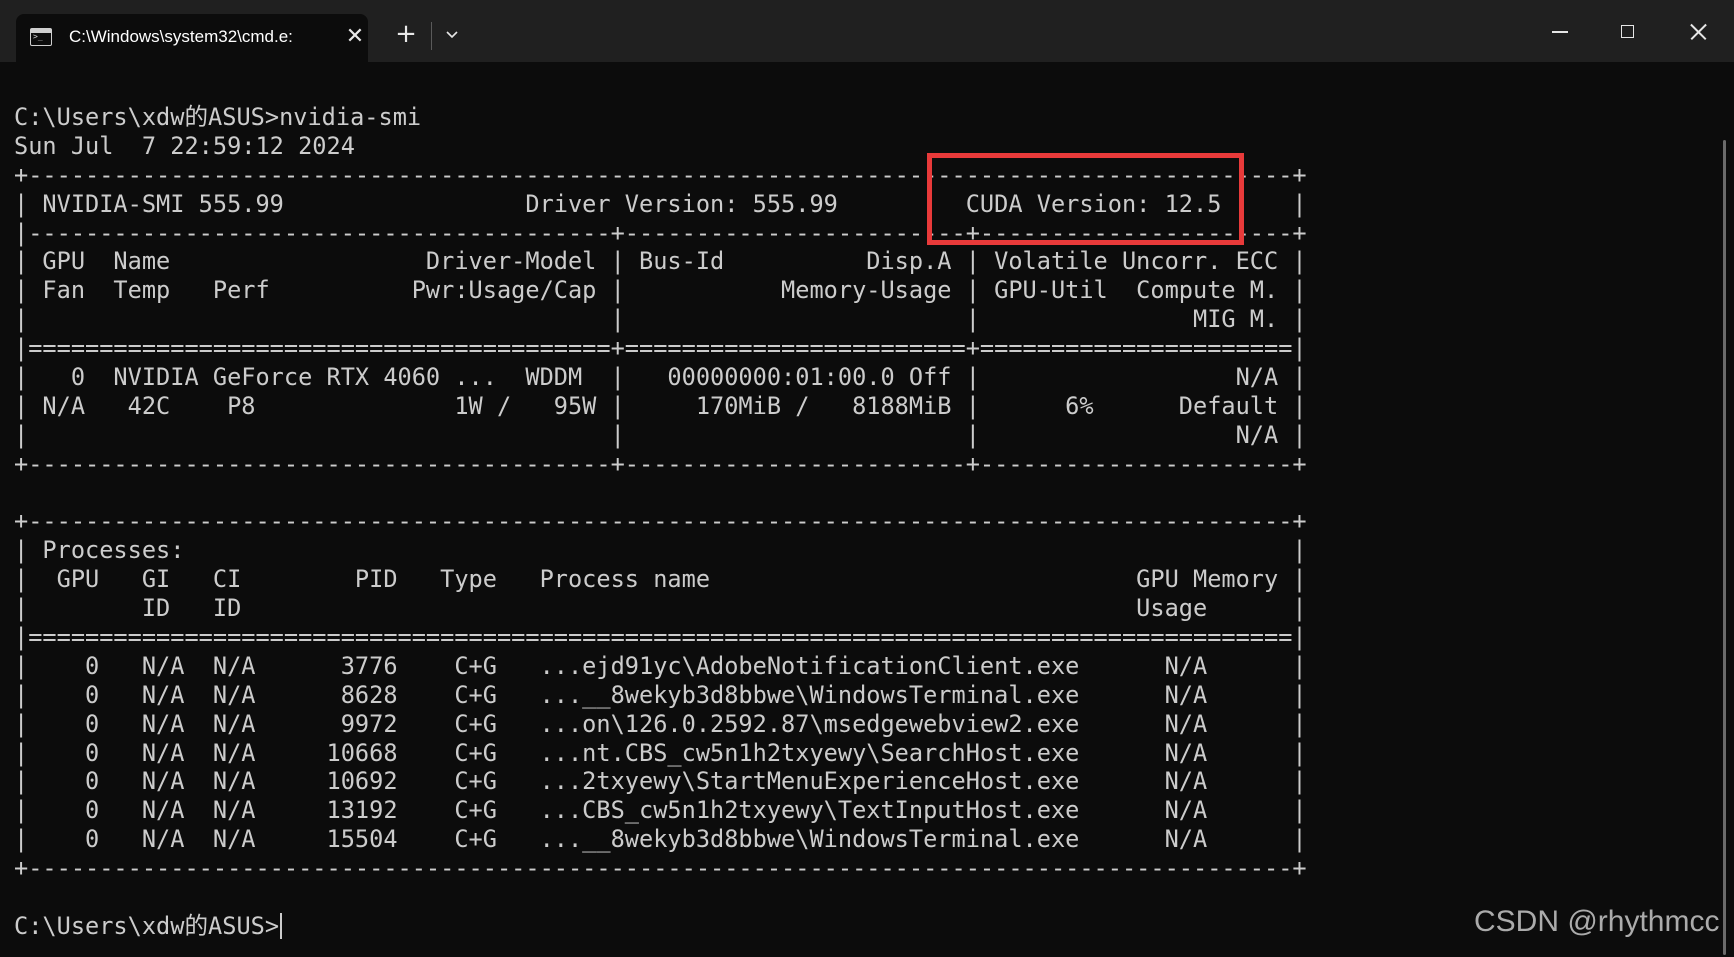 Image resolution: width=1734 pixels, height=957 pixels. I want to click on terminal-tab: C:\Windows\system32\cmd.e: ✕, so click(192, 38).